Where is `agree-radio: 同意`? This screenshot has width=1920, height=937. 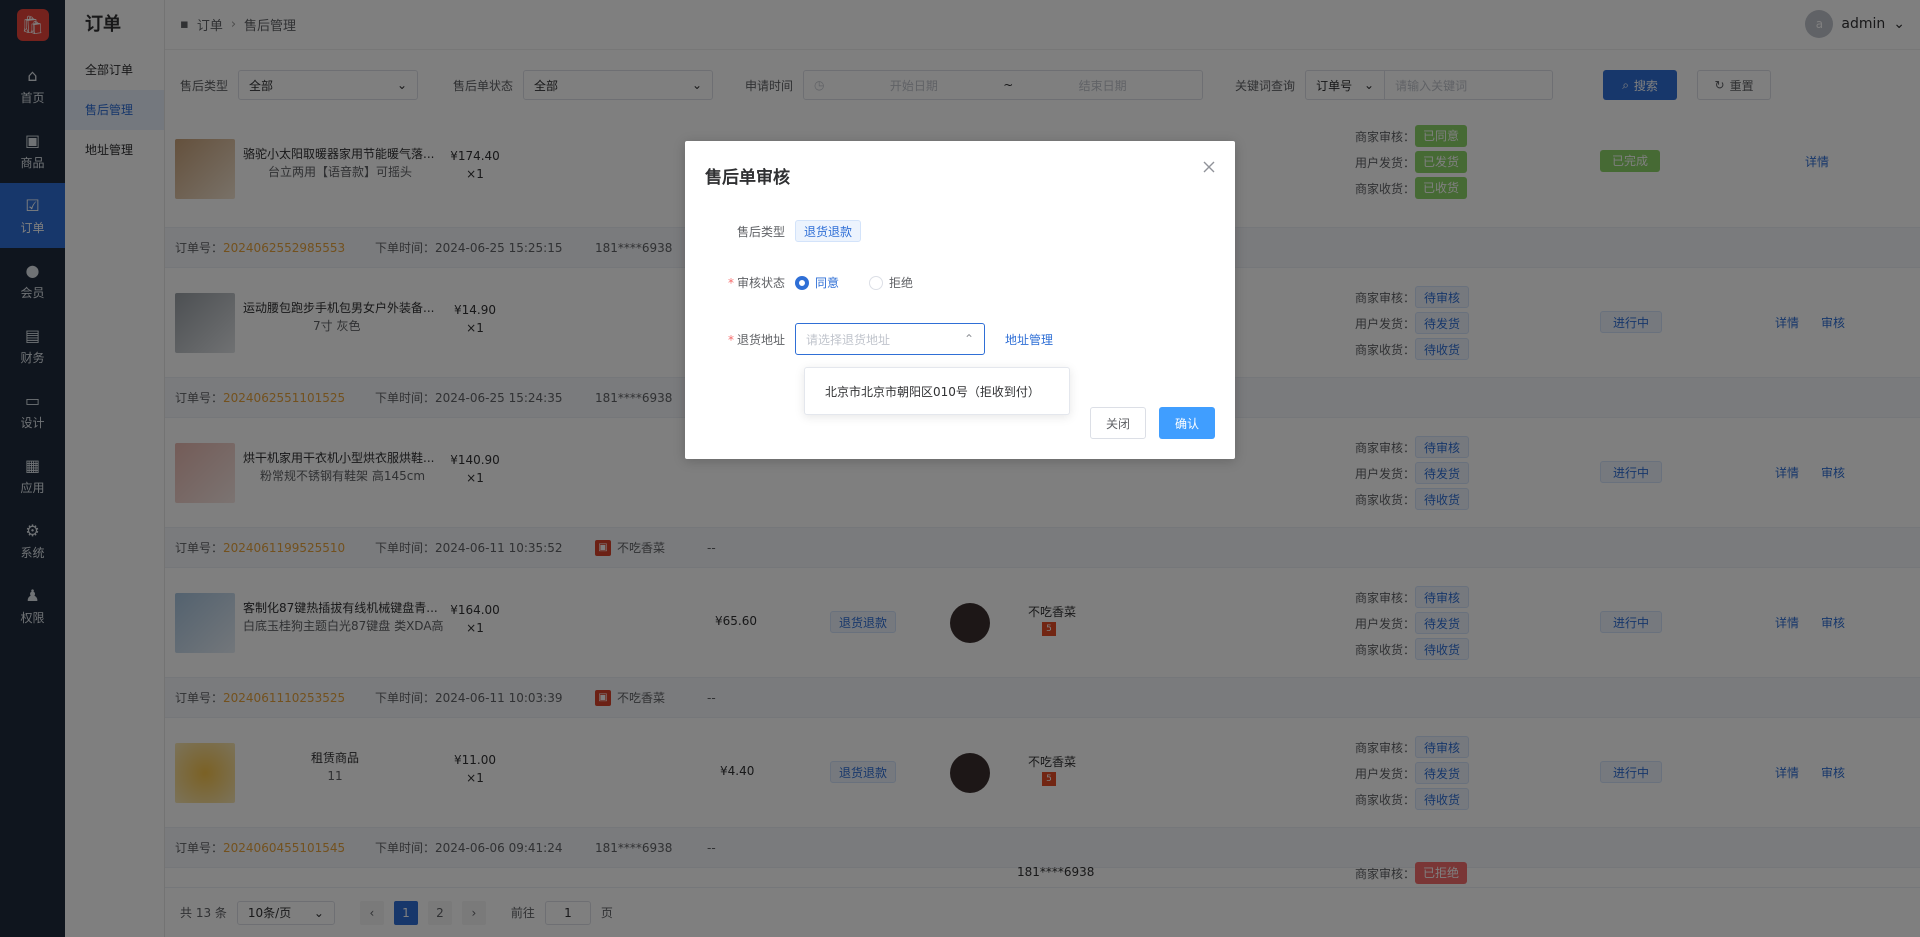
agree-radio: 同意 is located at coordinates (817, 282).